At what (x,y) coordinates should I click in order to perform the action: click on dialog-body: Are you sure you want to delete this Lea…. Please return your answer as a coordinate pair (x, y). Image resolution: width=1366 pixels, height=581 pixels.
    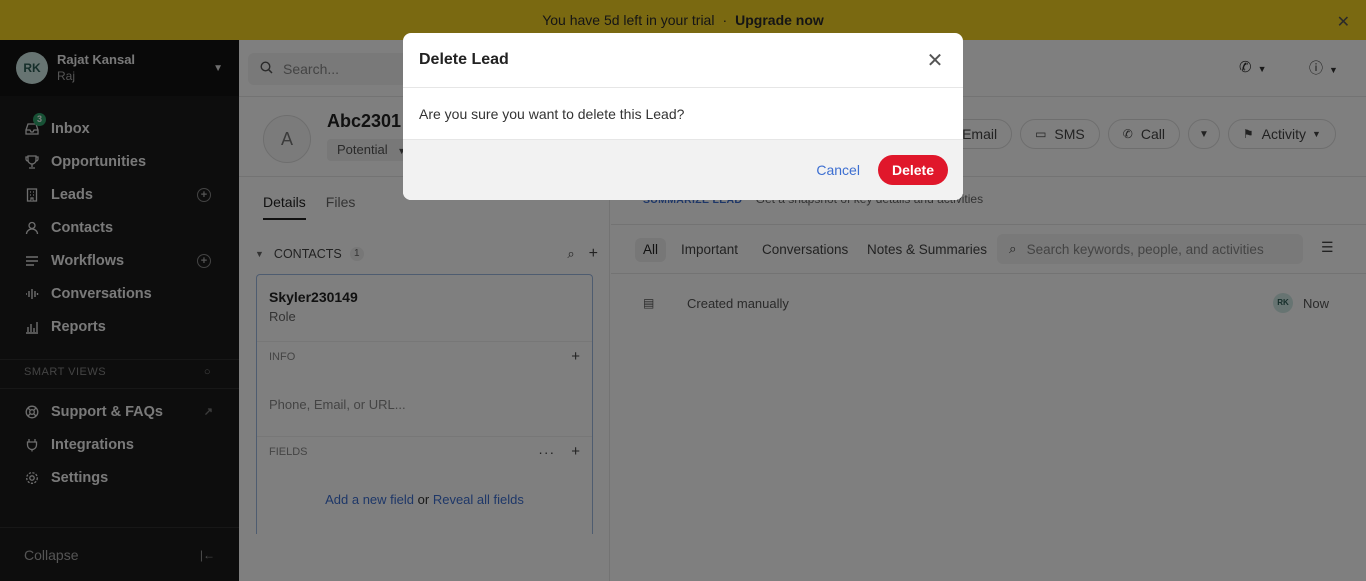
    Looking at the image, I should click on (683, 114).